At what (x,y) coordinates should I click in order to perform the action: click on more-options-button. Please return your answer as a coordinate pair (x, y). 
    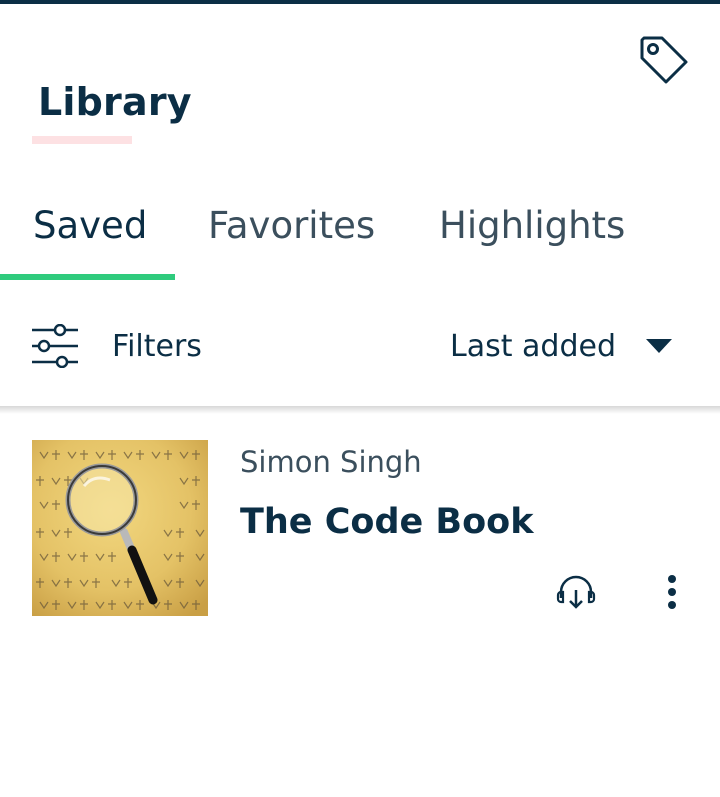
    Looking at the image, I should click on (672, 592).